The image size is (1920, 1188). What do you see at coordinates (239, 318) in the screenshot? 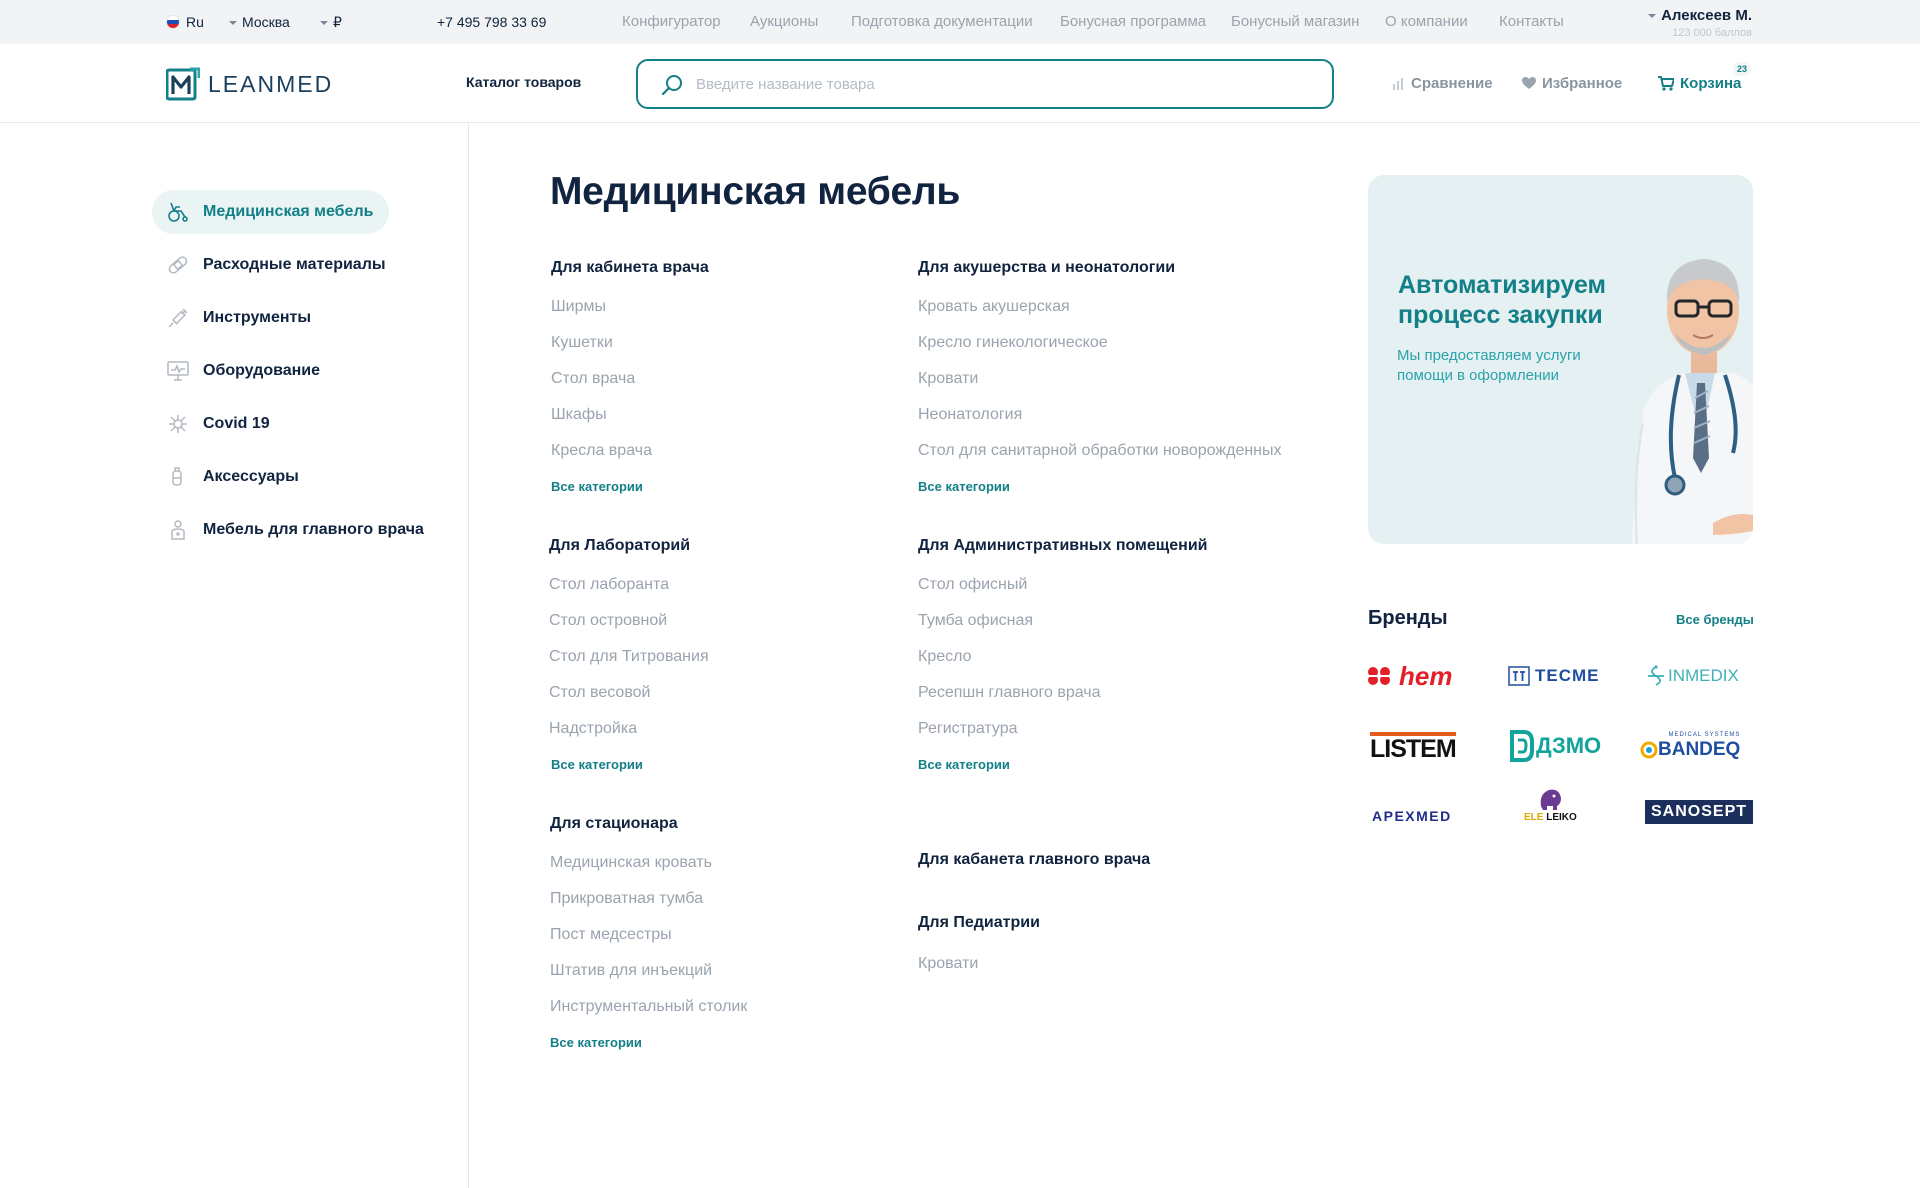
I see `sidebar-item-instruments: Инструменты` at bounding box center [239, 318].